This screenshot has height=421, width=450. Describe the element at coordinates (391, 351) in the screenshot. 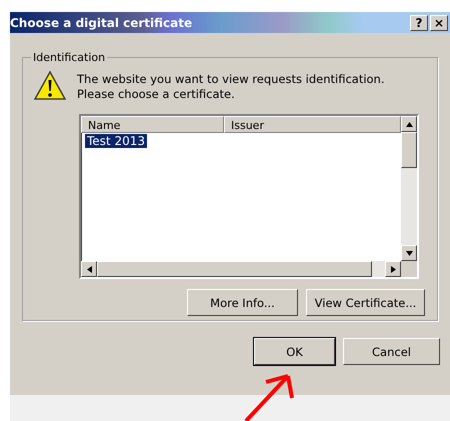

I see `cancel-button: Cancel` at that location.